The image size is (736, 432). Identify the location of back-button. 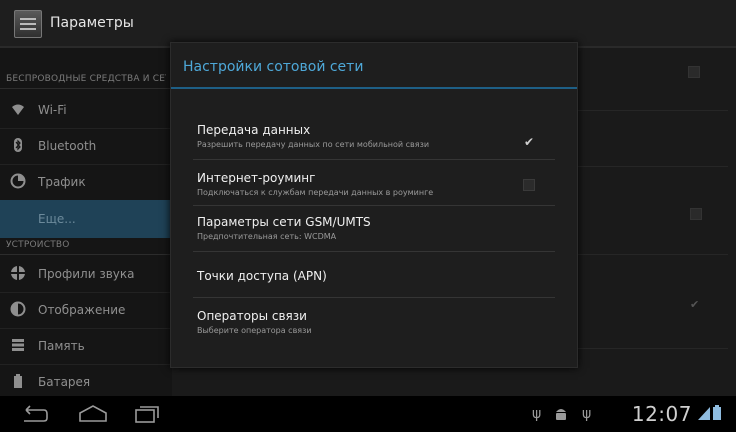
(34, 414).